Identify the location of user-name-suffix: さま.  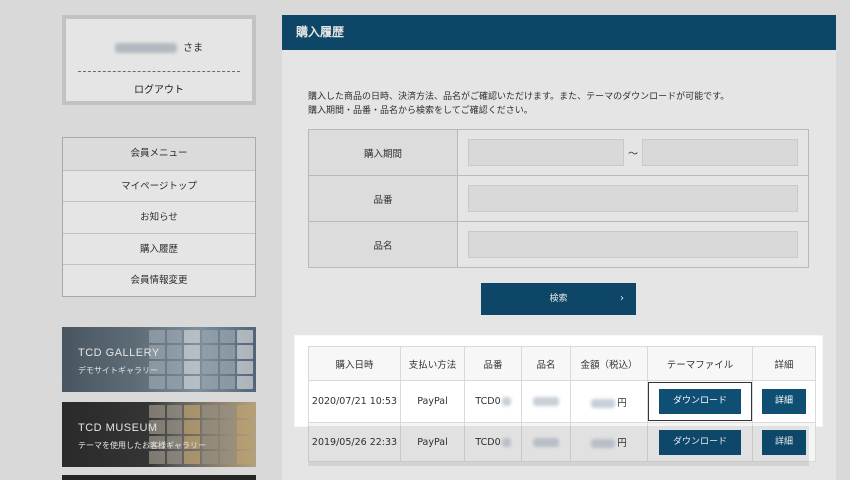
(193, 48).